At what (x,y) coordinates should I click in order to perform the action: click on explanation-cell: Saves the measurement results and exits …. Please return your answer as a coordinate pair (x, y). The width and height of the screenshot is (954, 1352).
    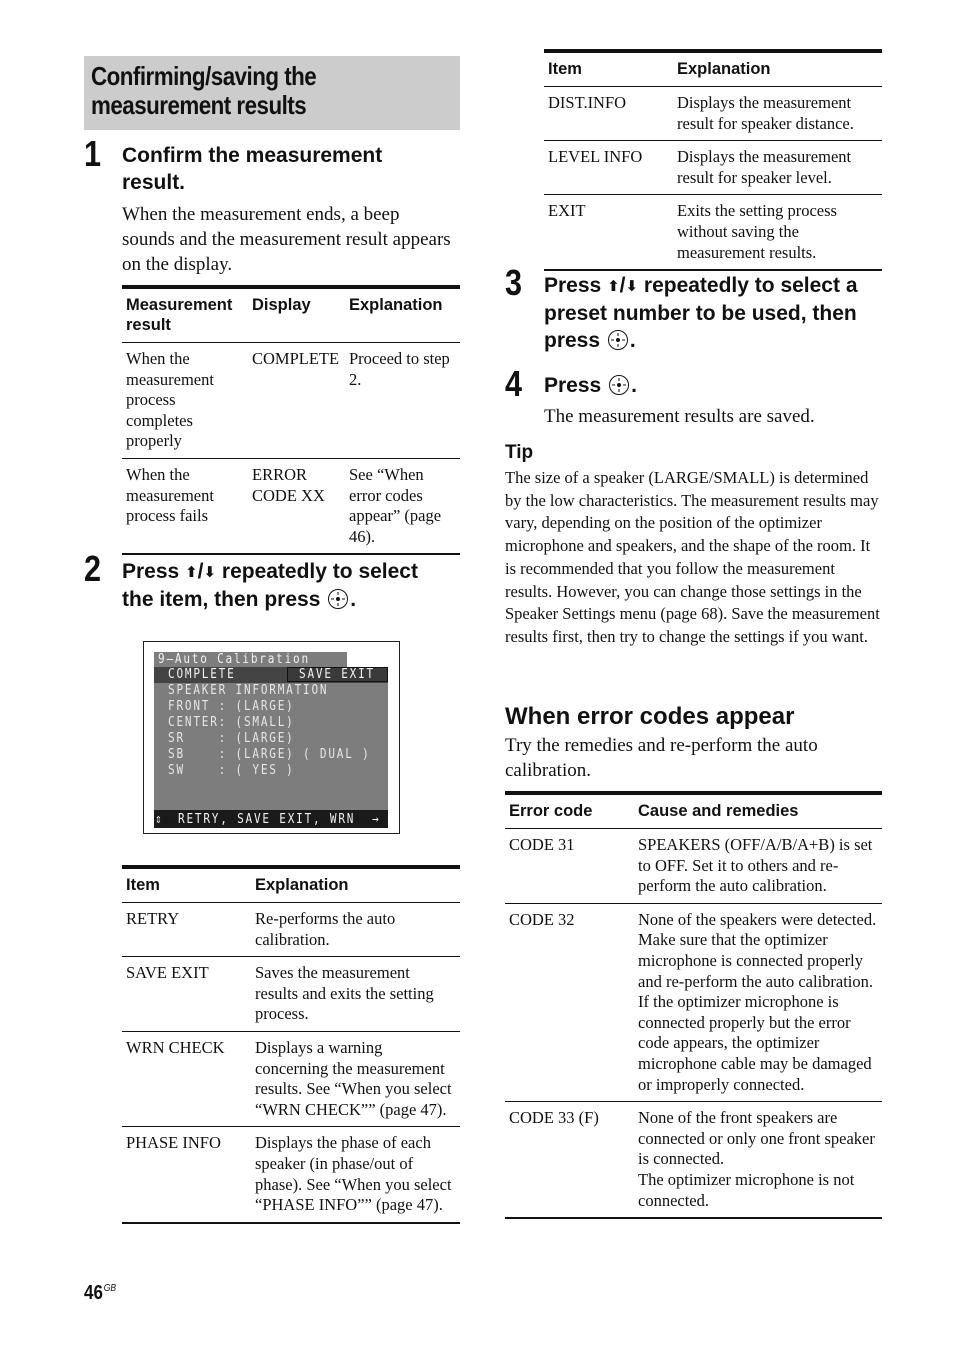
    Looking at the image, I should click on (344, 993).